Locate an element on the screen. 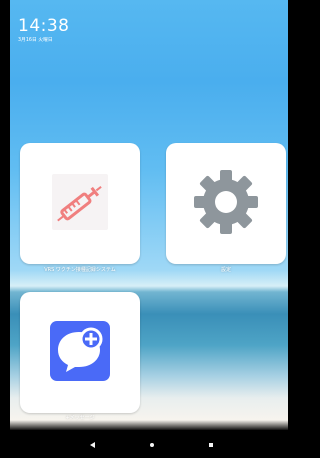 Image resolution: width=320 pixels, height=458 pixels. device-frame-left is located at coordinates (5, 215).